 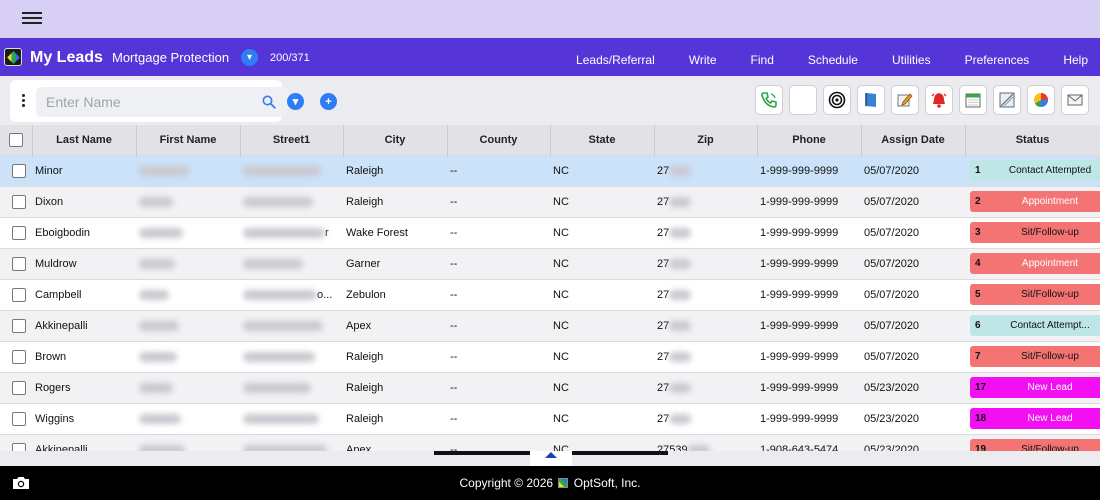 What do you see at coordinates (395, 325) in the screenshot?
I see `cell-city: Apex` at bounding box center [395, 325].